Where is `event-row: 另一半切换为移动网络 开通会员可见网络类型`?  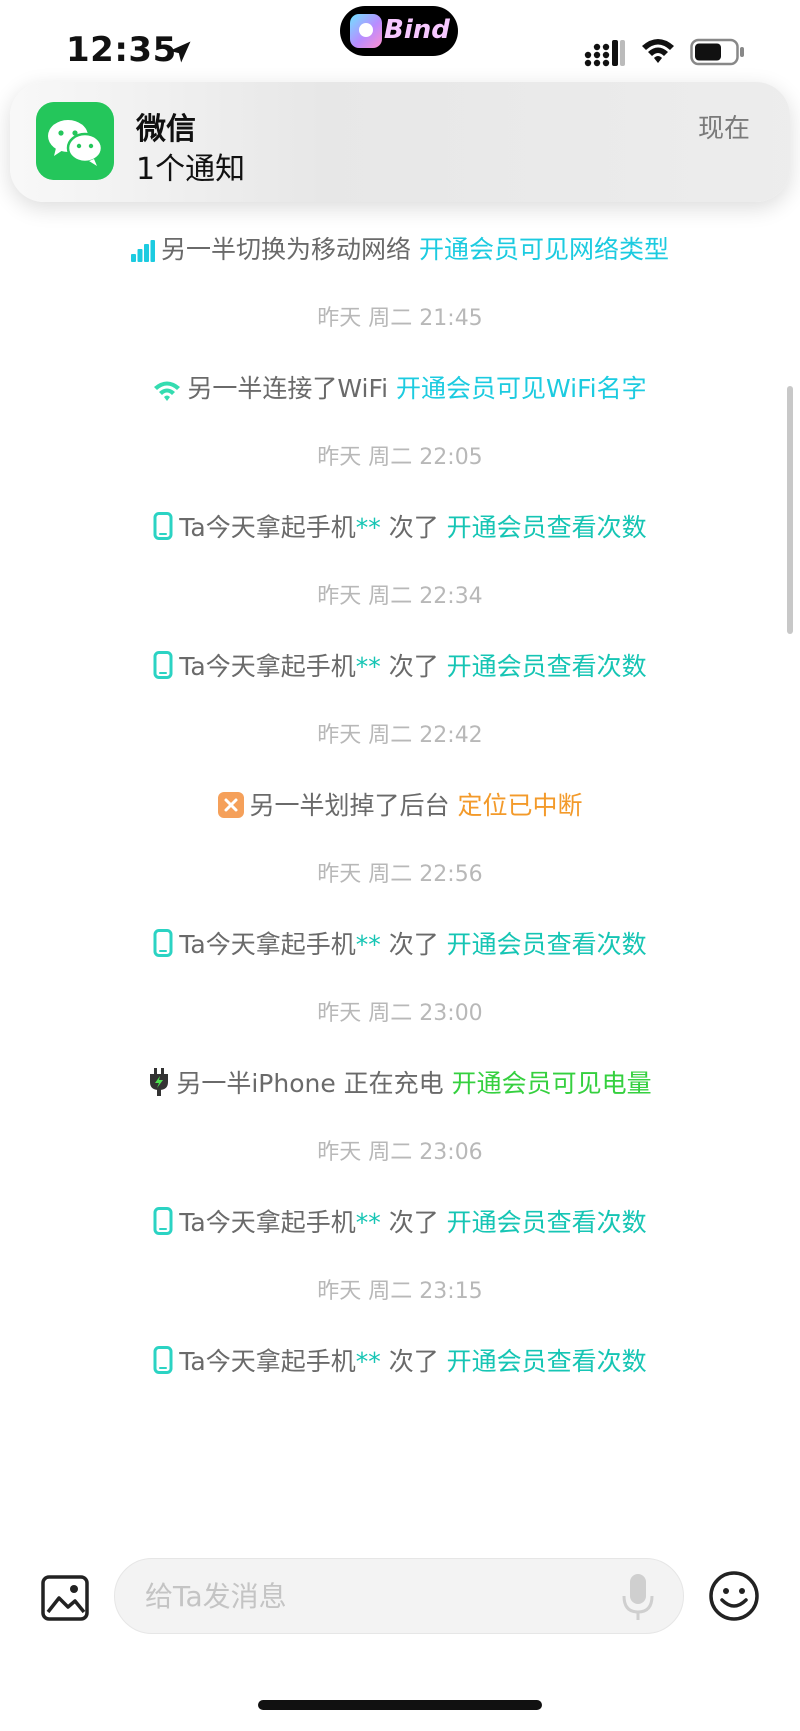
event-row: 另一半切换为移动网络 开通会员可见网络类型 is located at coordinates (400, 248).